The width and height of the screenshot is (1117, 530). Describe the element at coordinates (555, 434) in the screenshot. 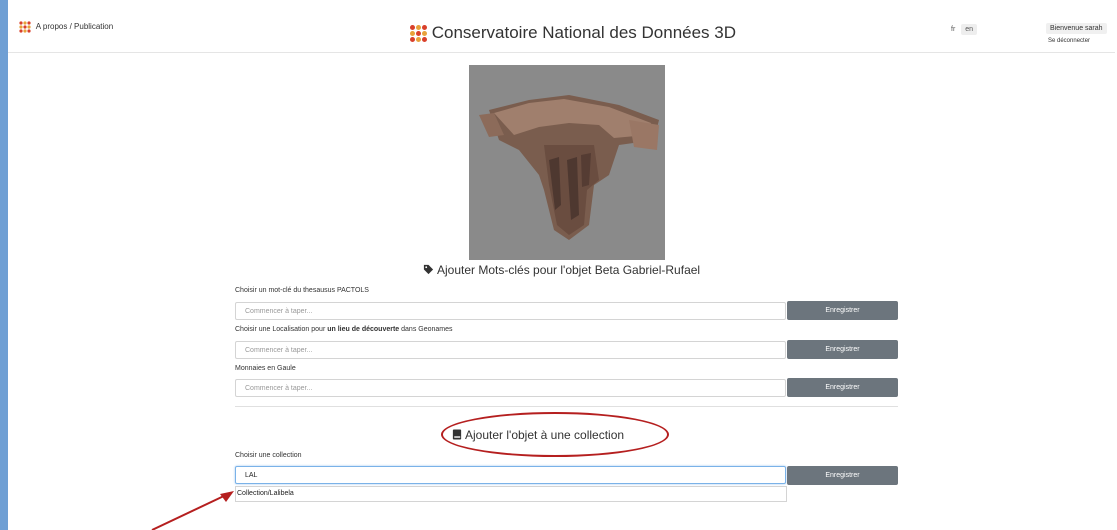

I see `annotation-ellipse` at that location.